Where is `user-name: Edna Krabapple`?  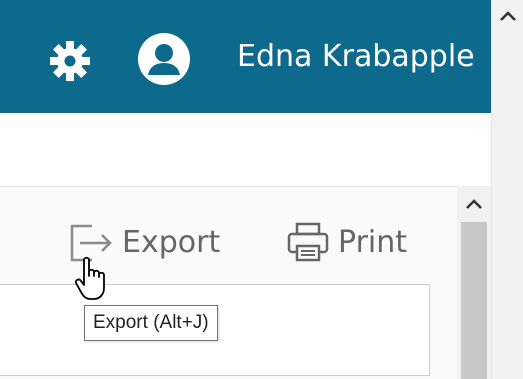
user-name: Edna Krabapple is located at coordinates (356, 57).